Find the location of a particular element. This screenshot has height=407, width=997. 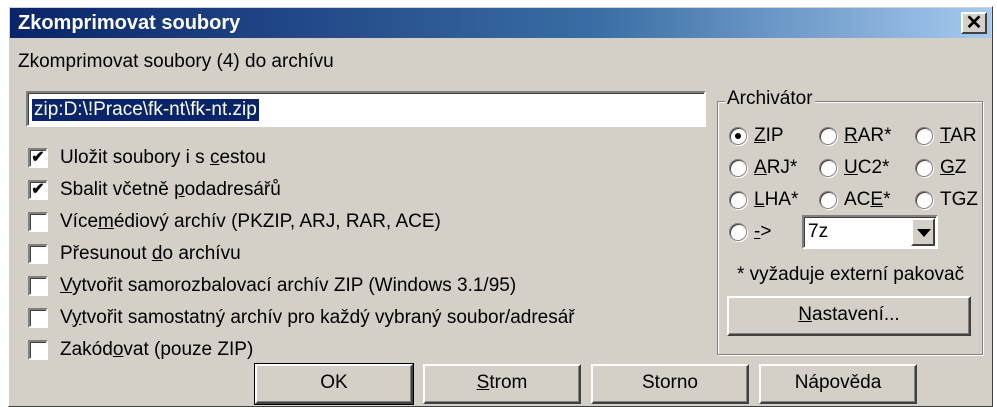

archive-path-input: zip:D:\!Prace\fk-nt\fk-nt.zip is located at coordinates (366, 109).